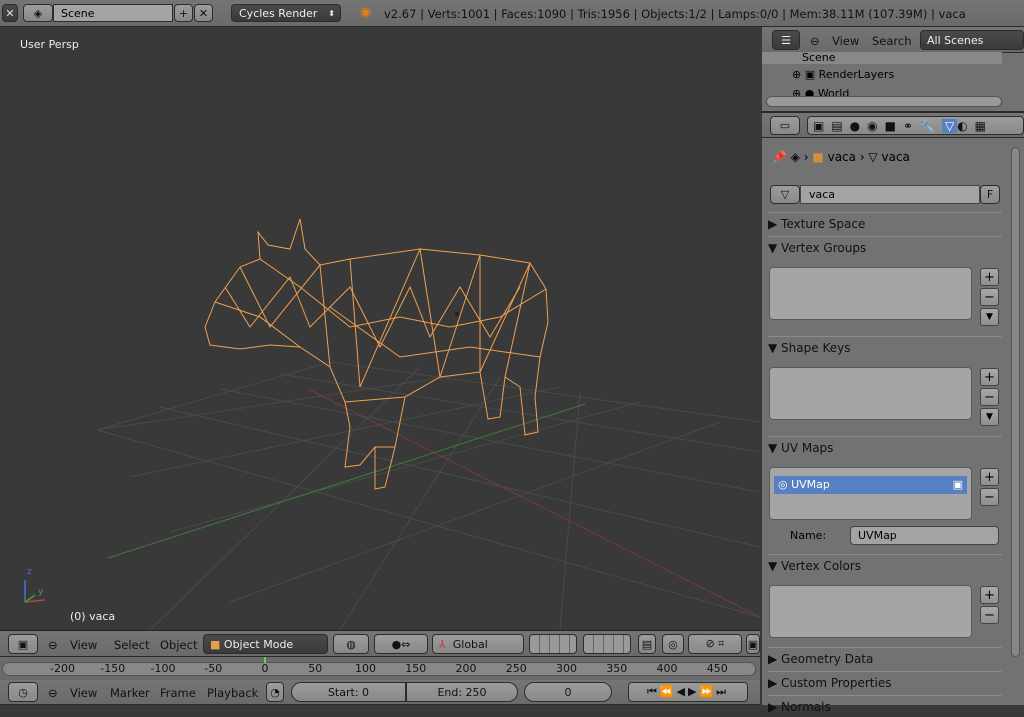  What do you see at coordinates (62, 668) in the screenshot?
I see `timeline-tick-label: -200` at bounding box center [62, 668].